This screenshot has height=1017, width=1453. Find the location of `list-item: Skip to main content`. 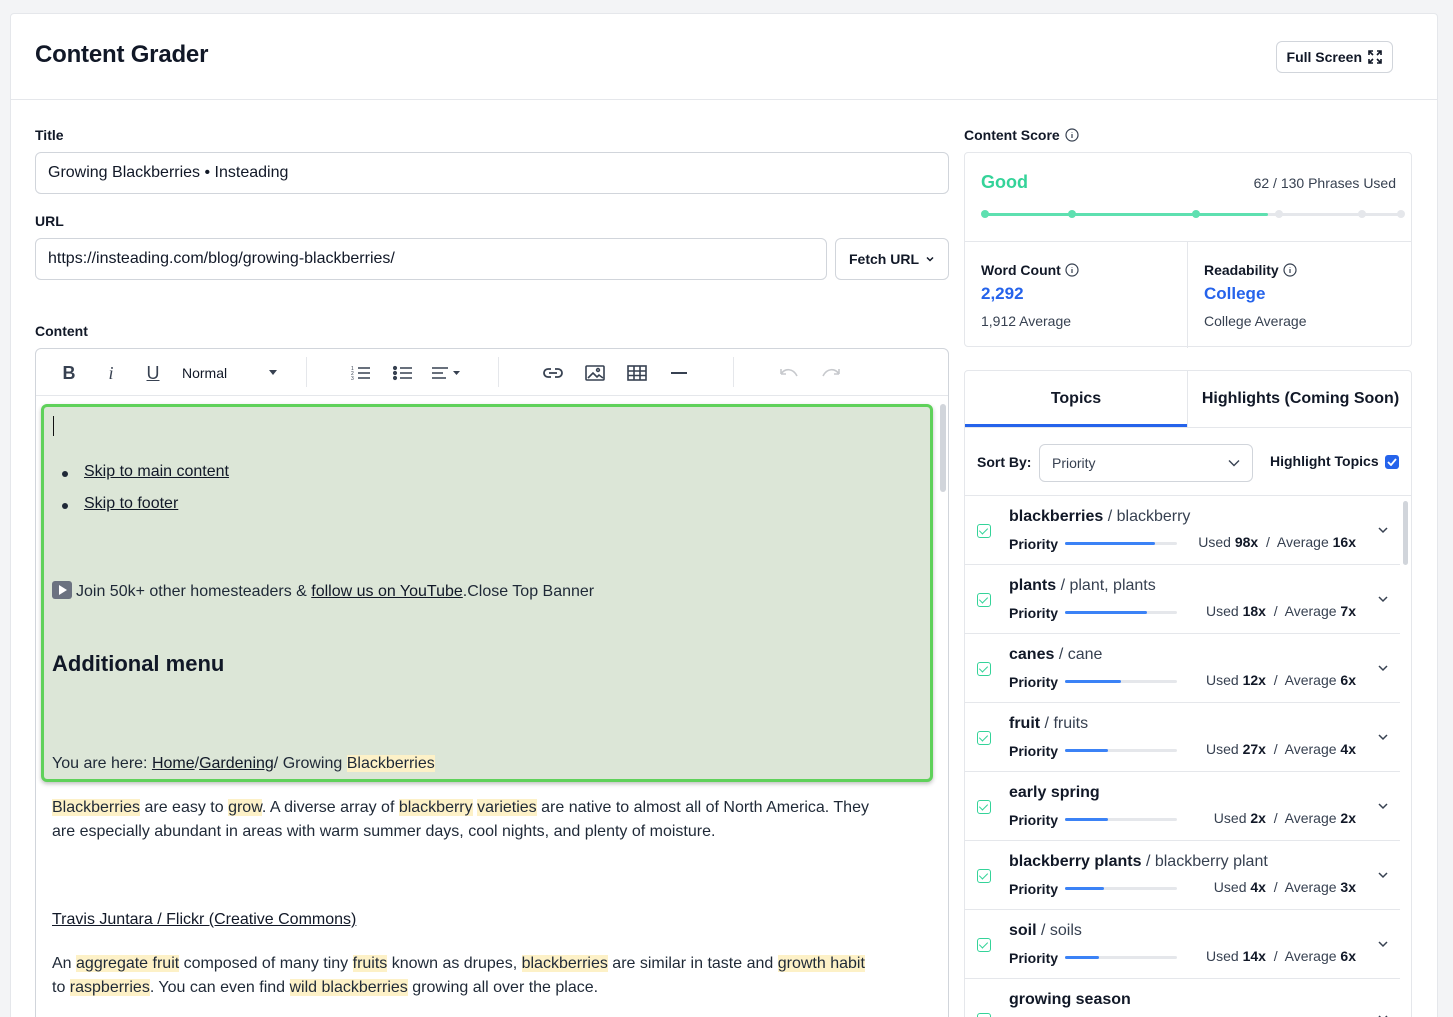

list-item: Skip to main content is located at coordinates (156, 472).